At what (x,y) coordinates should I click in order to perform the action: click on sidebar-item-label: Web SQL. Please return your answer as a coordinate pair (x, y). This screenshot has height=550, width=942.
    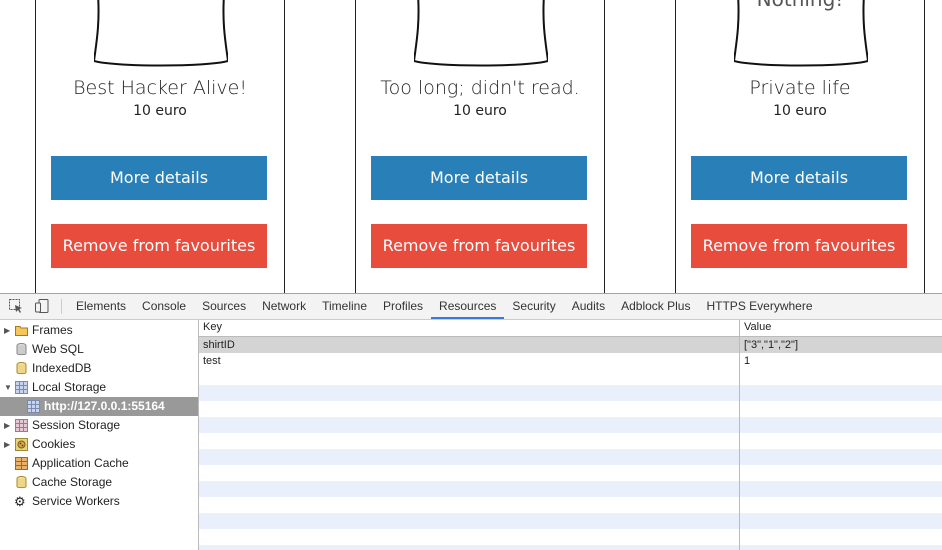
    Looking at the image, I should click on (58, 349).